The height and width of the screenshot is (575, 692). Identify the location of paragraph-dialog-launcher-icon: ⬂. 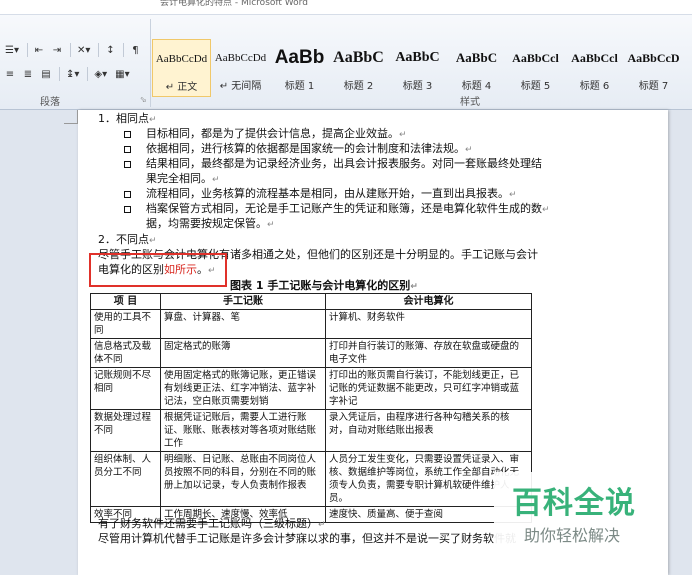
(143, 99).